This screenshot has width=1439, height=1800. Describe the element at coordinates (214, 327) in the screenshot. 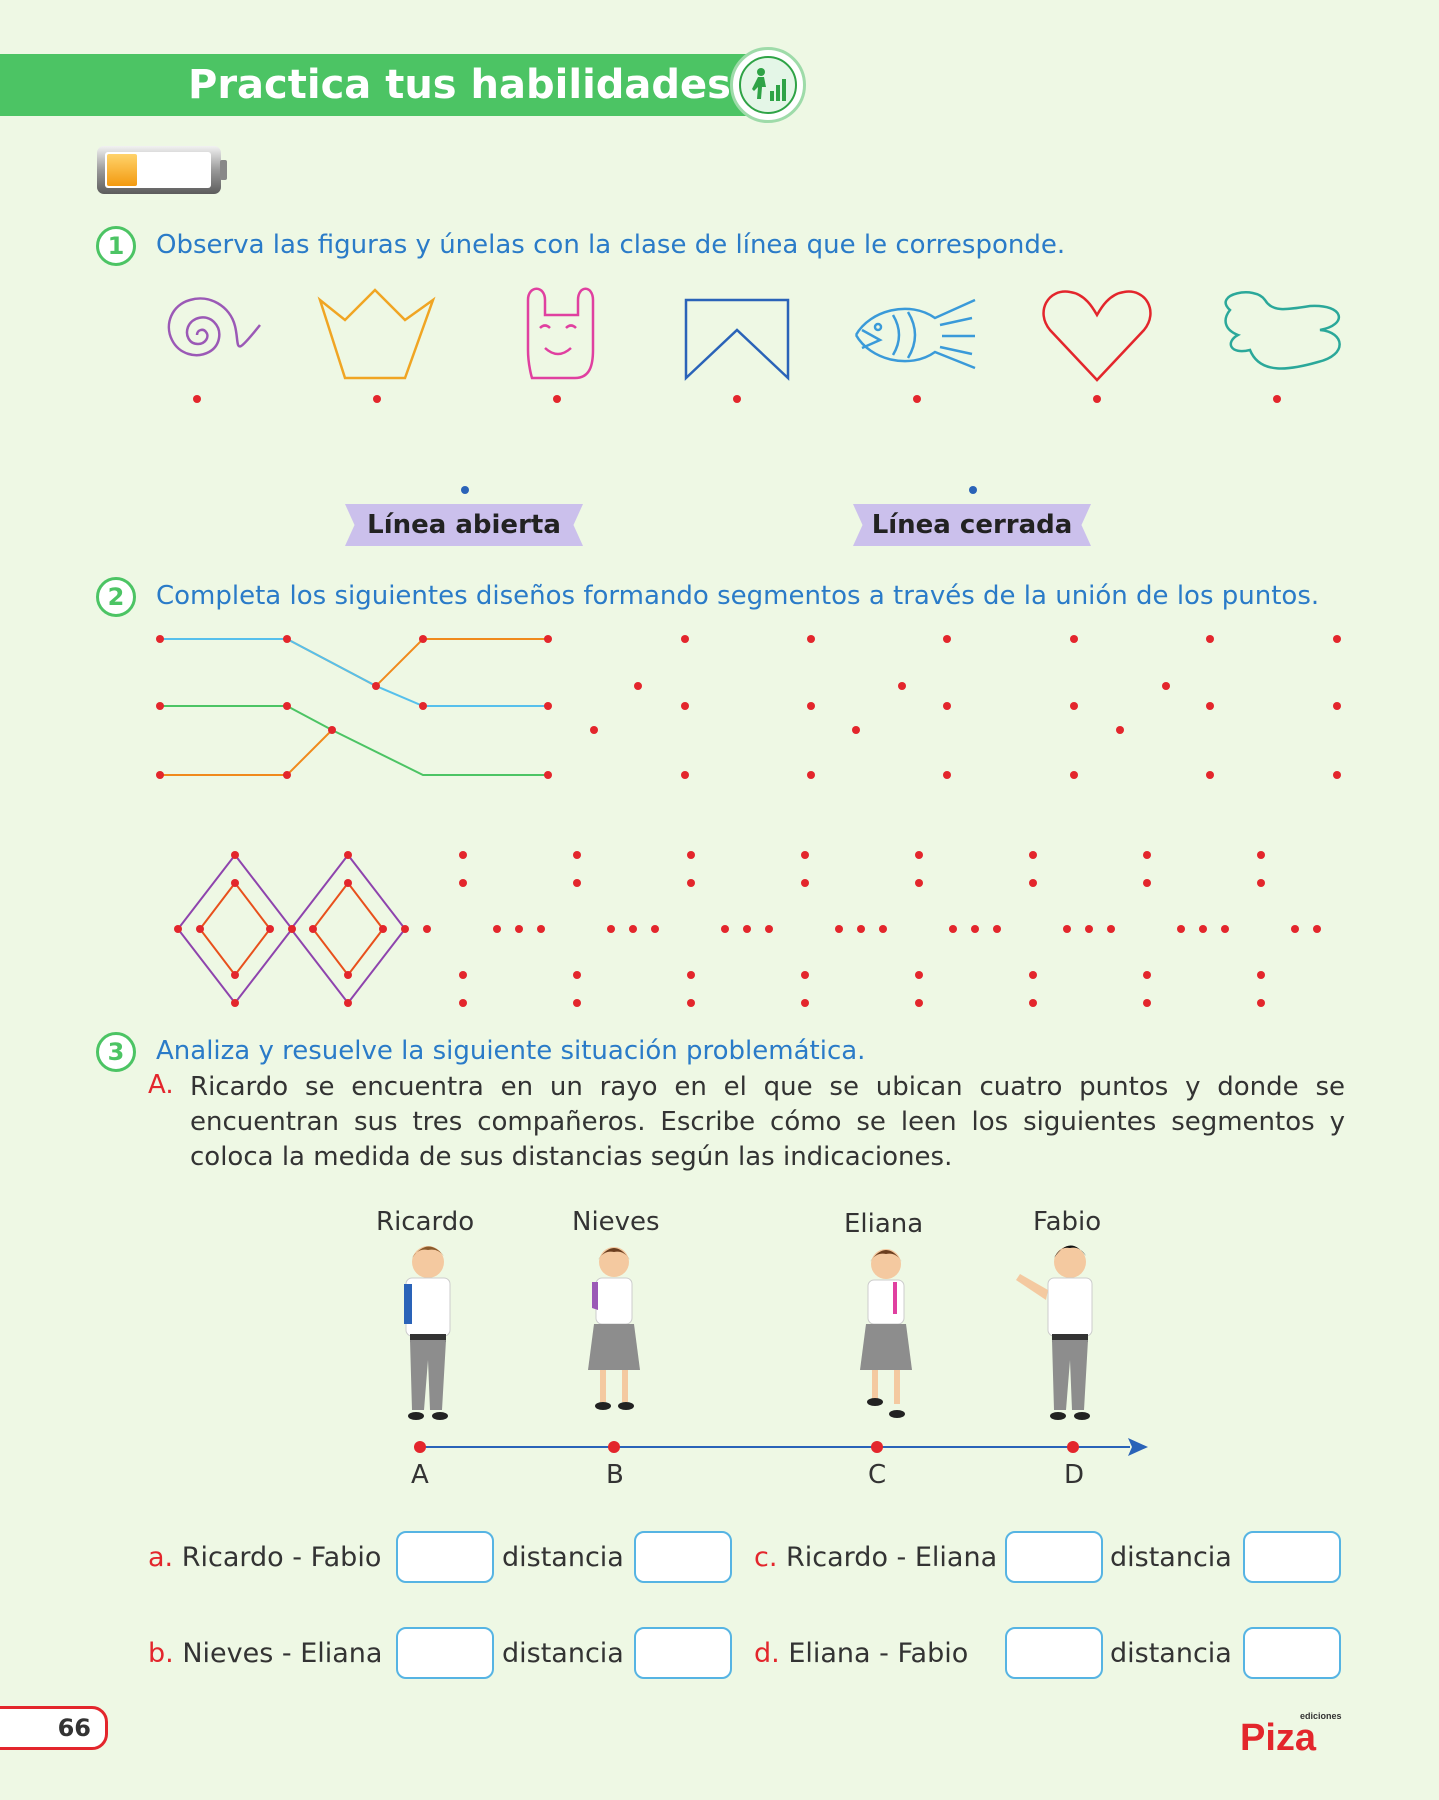

I see `spiral-icon` at that location.